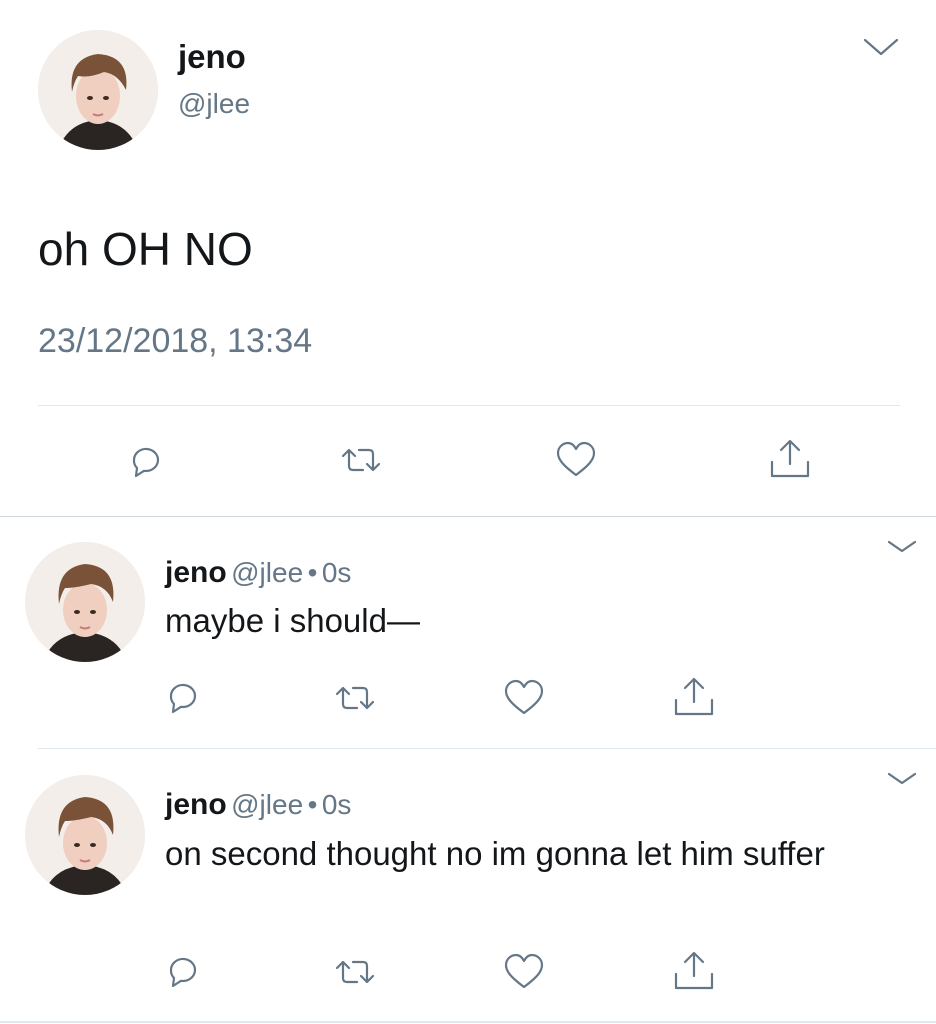 The width and height of the screenshot is (936, 1024). What do you see at coordinates (145, 249) in the screenshot?
I see `tweet-text: oh OH NO` at bounding box center [145, 249].